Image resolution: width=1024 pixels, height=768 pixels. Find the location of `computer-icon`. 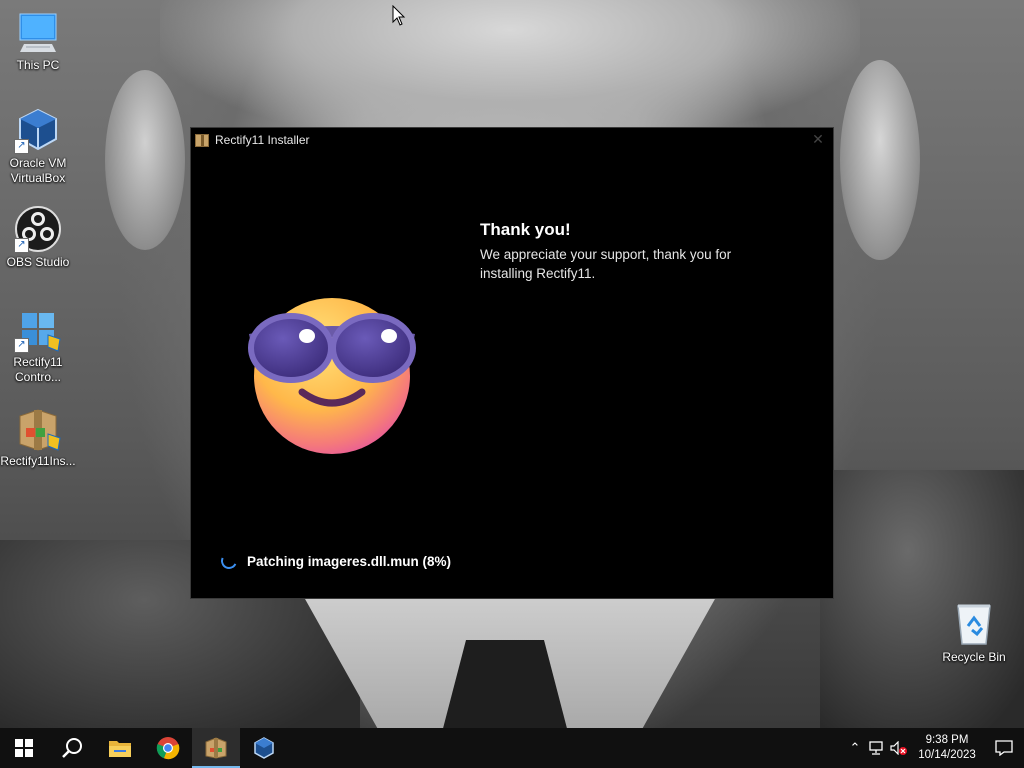

computer-icon is located at coordinates (38, 32).